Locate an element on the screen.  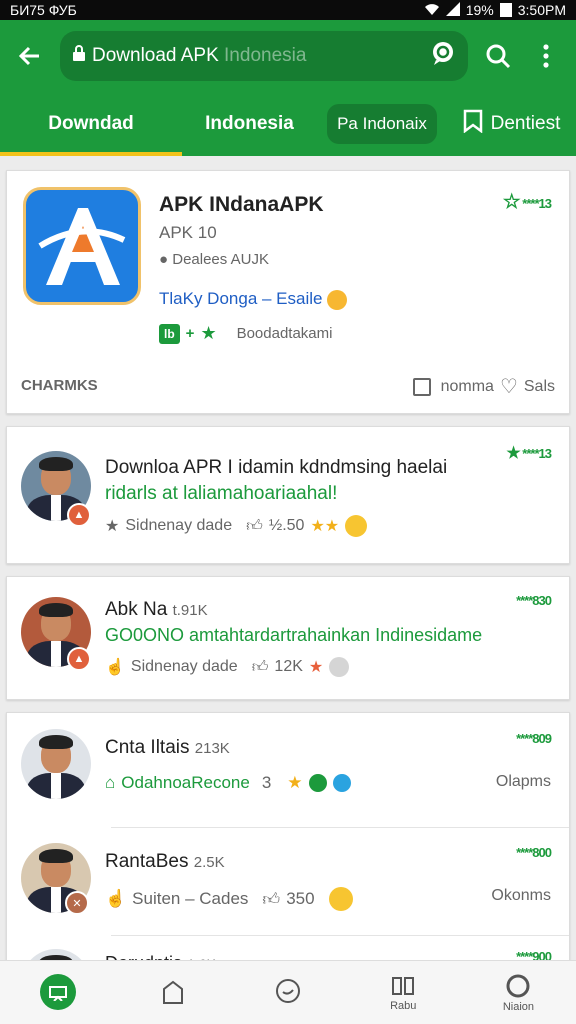
app-meta: Boodadtakami is located at coordinates (284, 333).